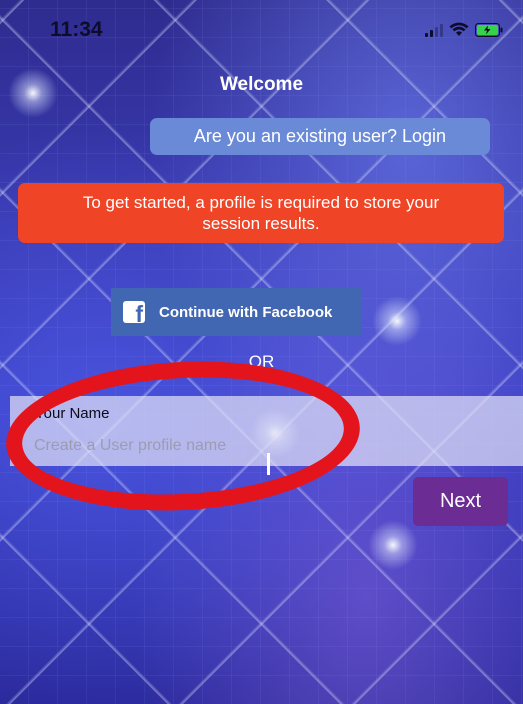  Describe the element at coordinates (261, 361) in the screenshot. I see `or-divider: OR` at that location.